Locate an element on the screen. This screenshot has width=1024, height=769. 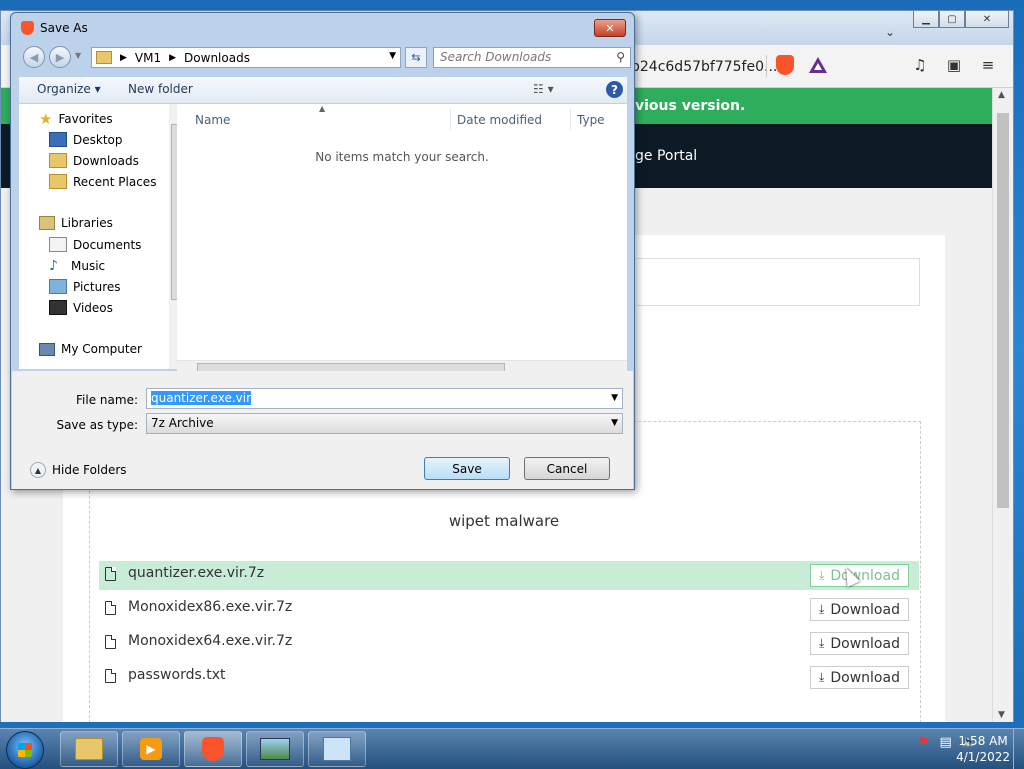
file-name: passwords.txt is located at coordinates (177, 675).